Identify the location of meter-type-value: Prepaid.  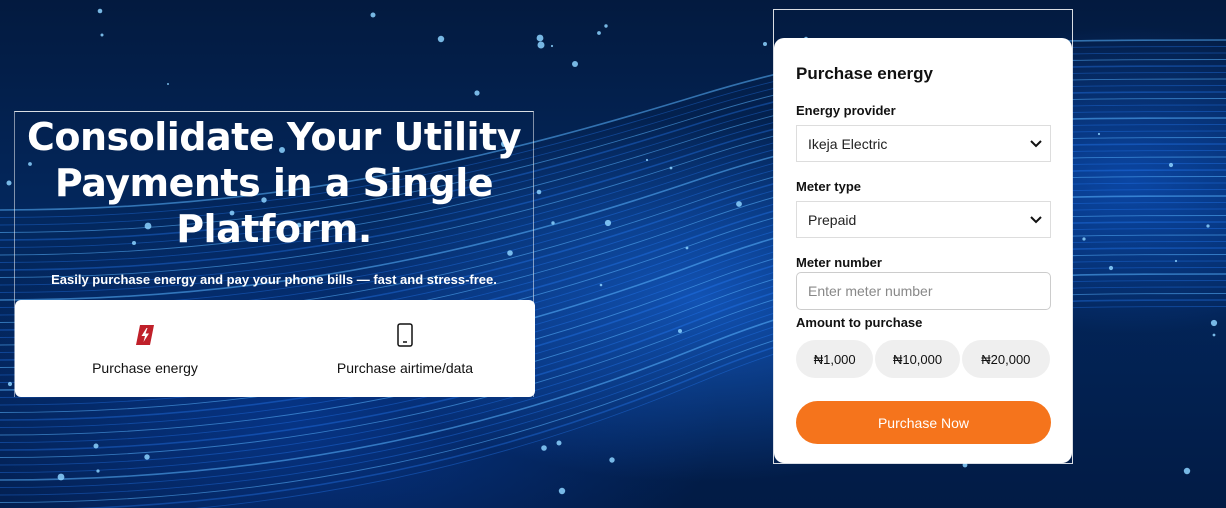
(832, 219).